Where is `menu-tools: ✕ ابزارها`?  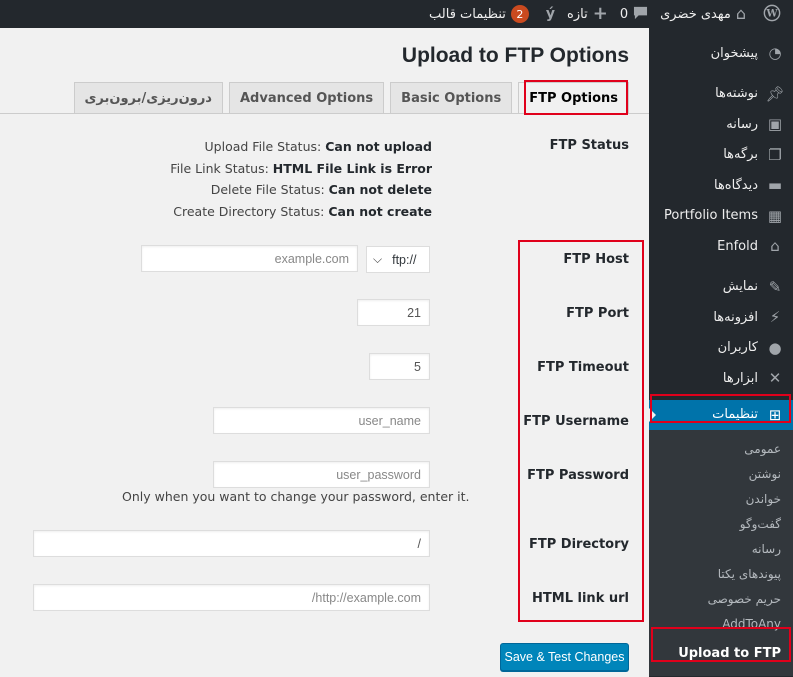 menu-tools: ✕ ابزارها is located at coordinates (721, 378).